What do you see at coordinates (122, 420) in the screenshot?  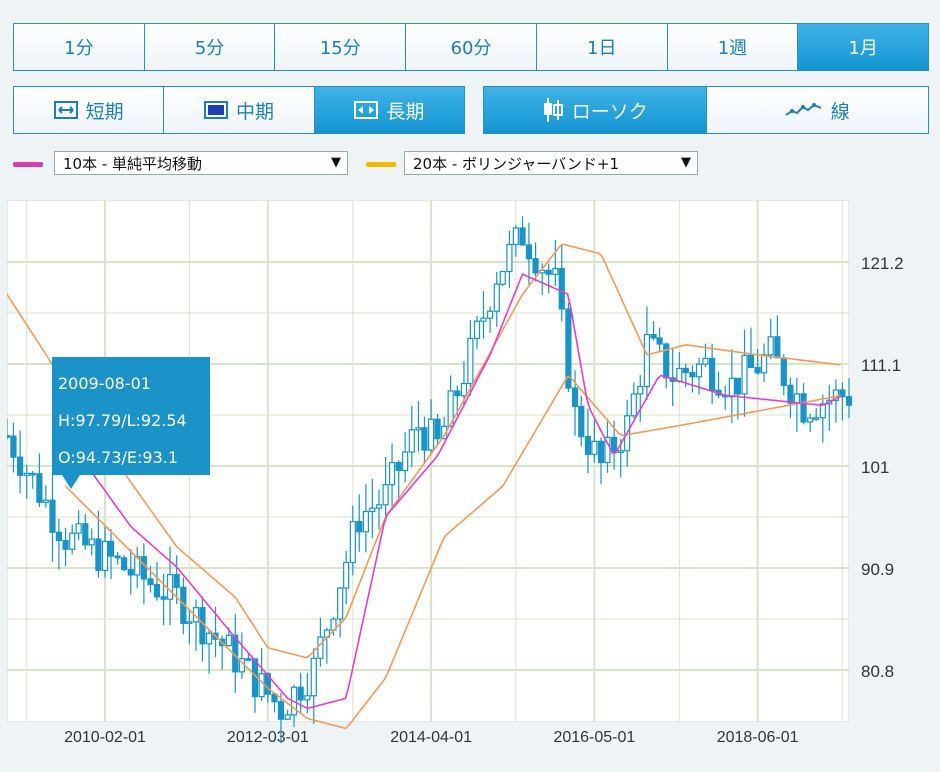 I see `tooltip-high-low: H:97.79/L:92.54` at bounding box center [122, 420].